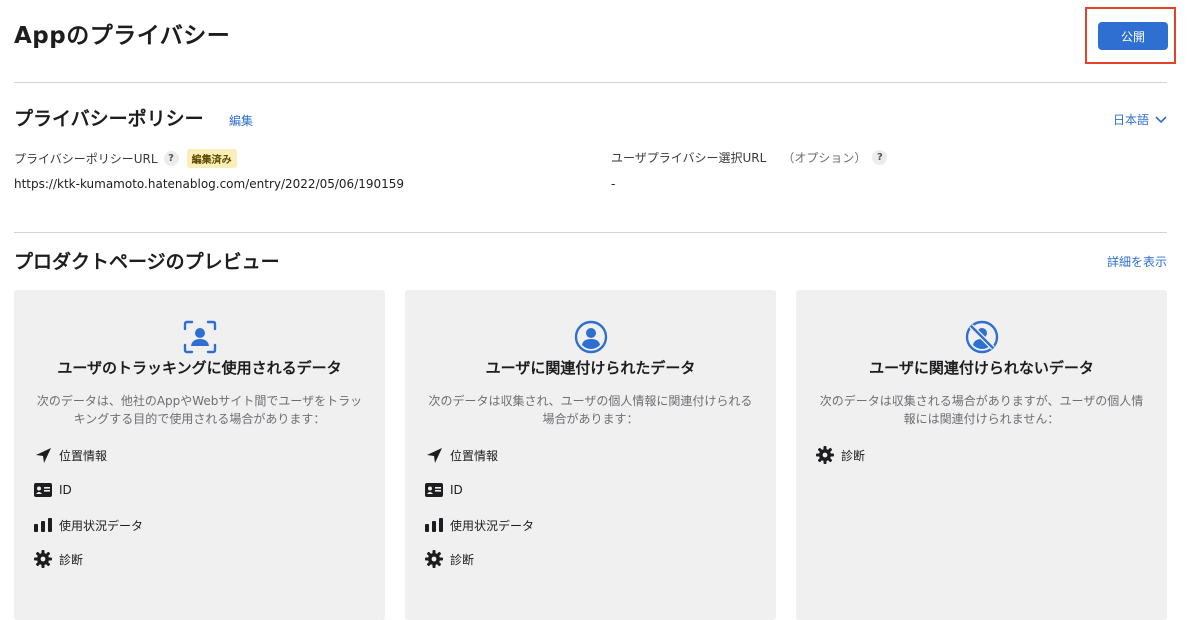  What do you see at coordinates (1161, 119) in the screenshot?
I see `chevron-down-icon` at bounding box center [1161, 119].